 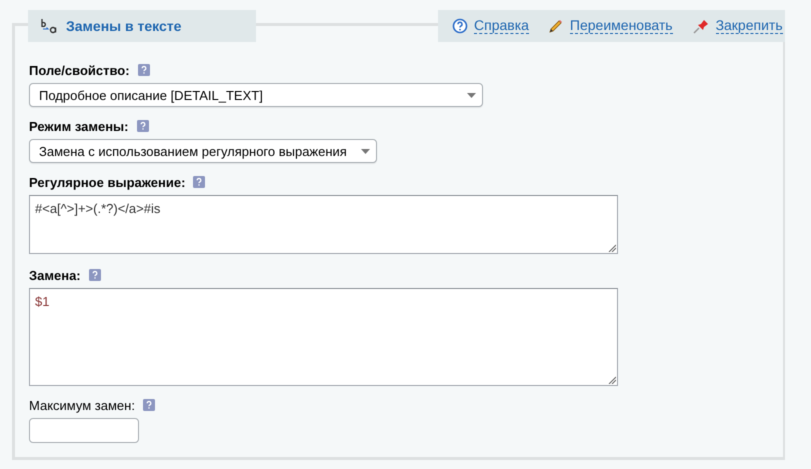 I want to click on replace-icon, so click(x=49, y=26).